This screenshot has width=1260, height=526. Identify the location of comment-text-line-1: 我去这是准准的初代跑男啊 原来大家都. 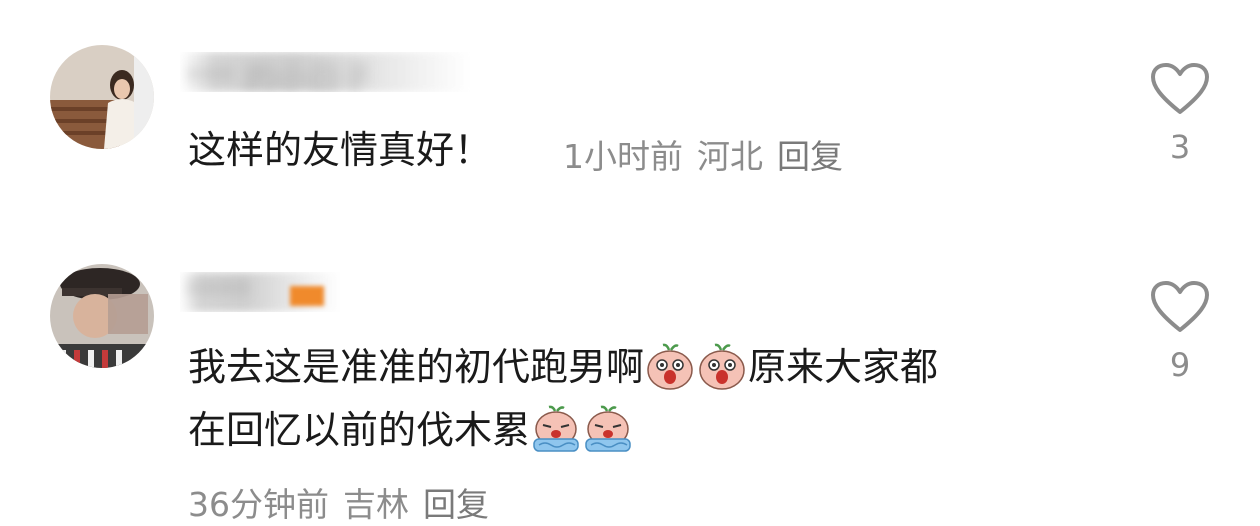
(563, 367).